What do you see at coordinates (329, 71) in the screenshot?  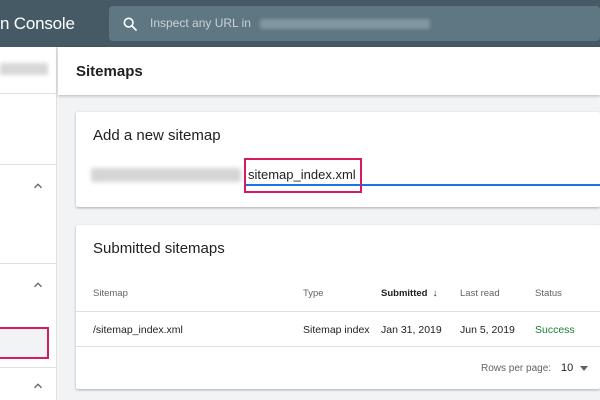 I see `page-header: Sitemaps` at bounding box center [329, 71].